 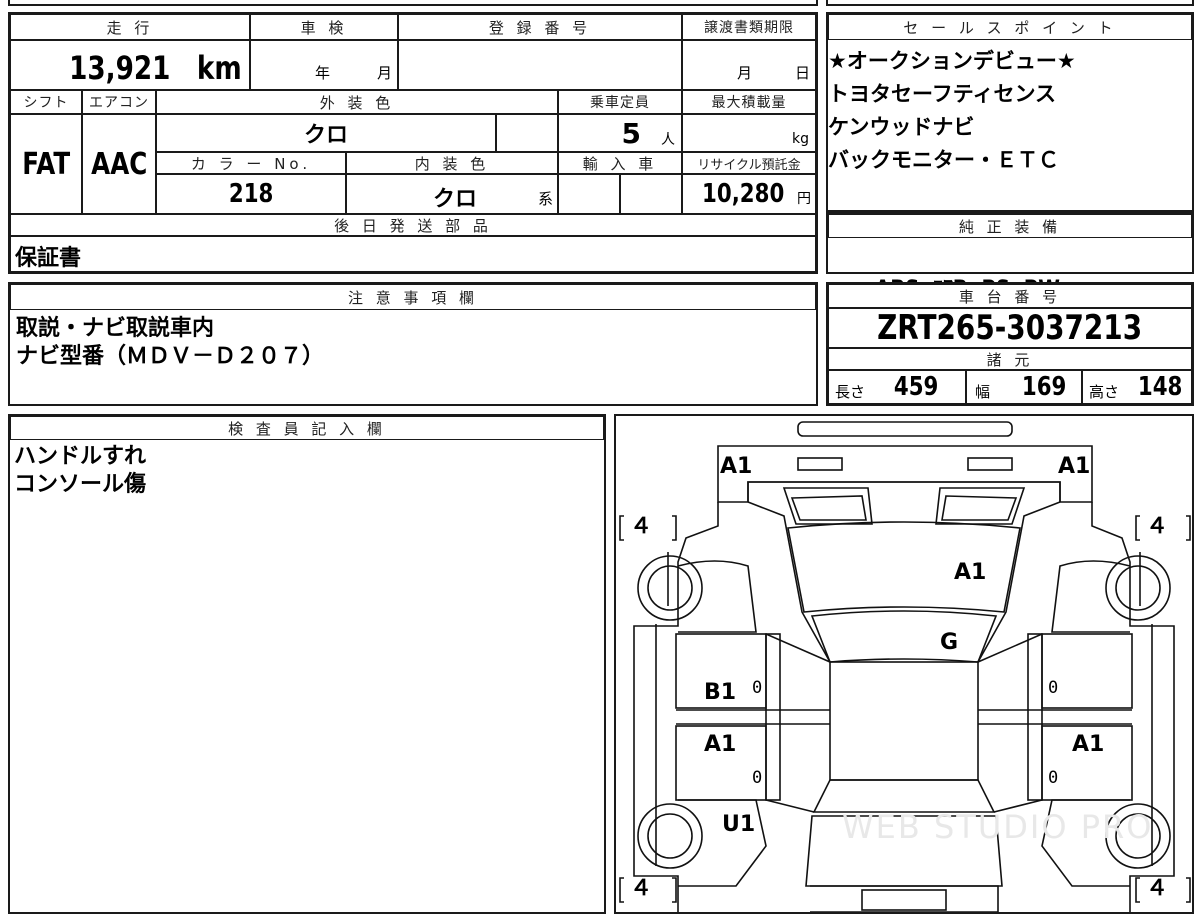 What do you see at coordinates (720, 744) in the screenshot?
I see `mark-left-rear-door: A1` at bounding box center [720, 744].